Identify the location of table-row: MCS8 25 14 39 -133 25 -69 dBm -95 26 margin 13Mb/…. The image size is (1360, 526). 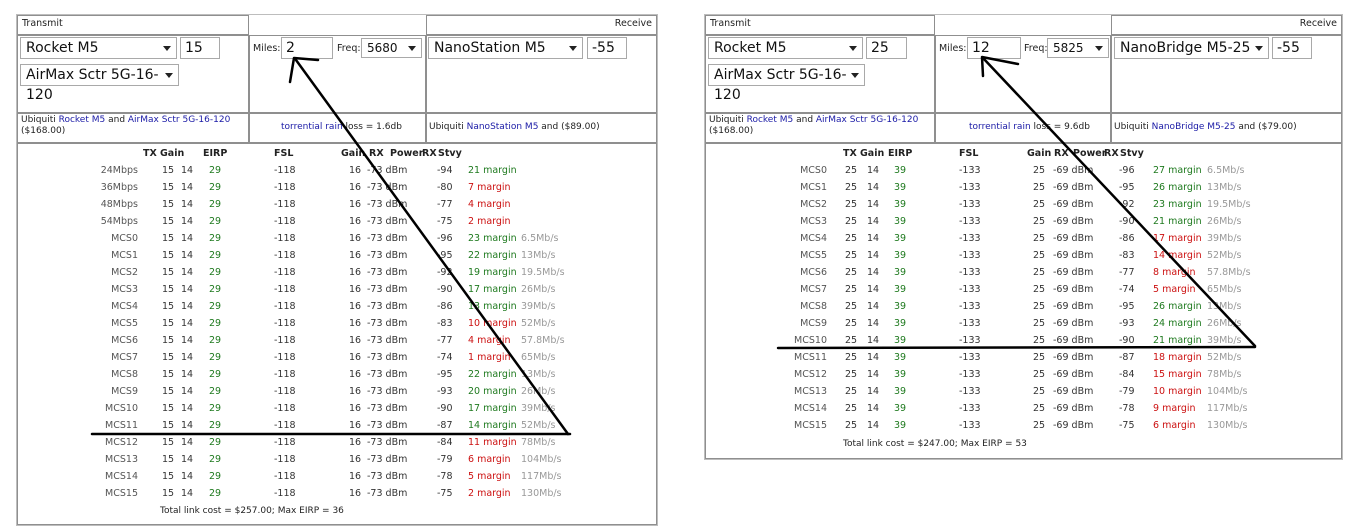
(1023, 306).